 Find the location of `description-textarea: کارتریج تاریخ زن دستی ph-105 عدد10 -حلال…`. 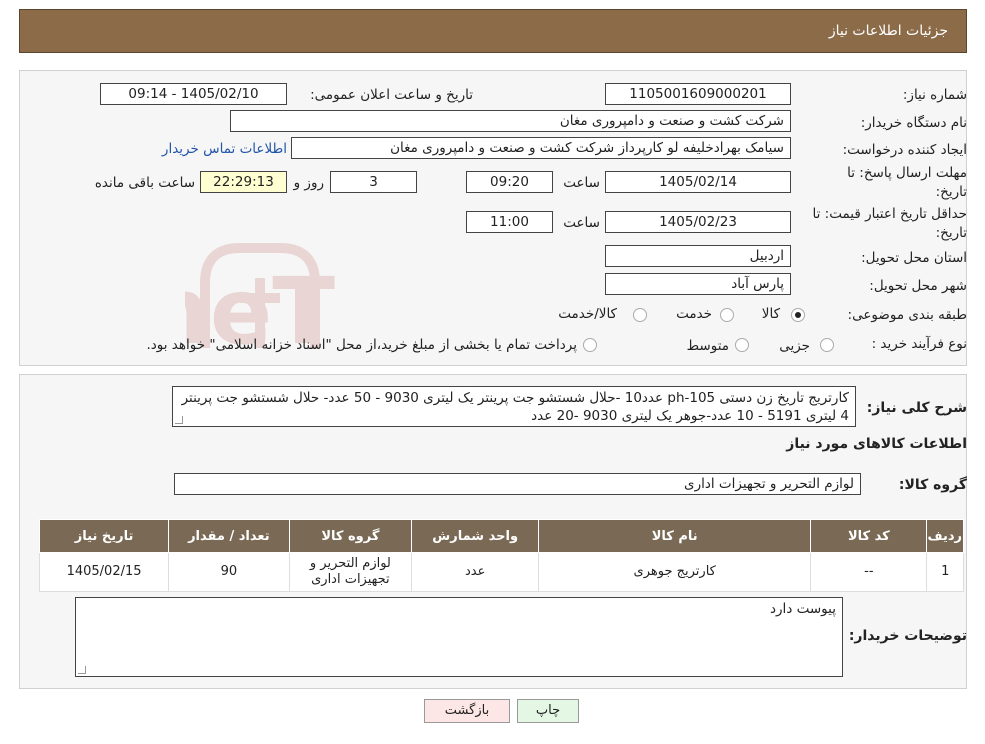

description-textarea: کارتریج تاریخ زن دستی ph-105 عدد10 -حلال… is located at coordinates (514, 406).